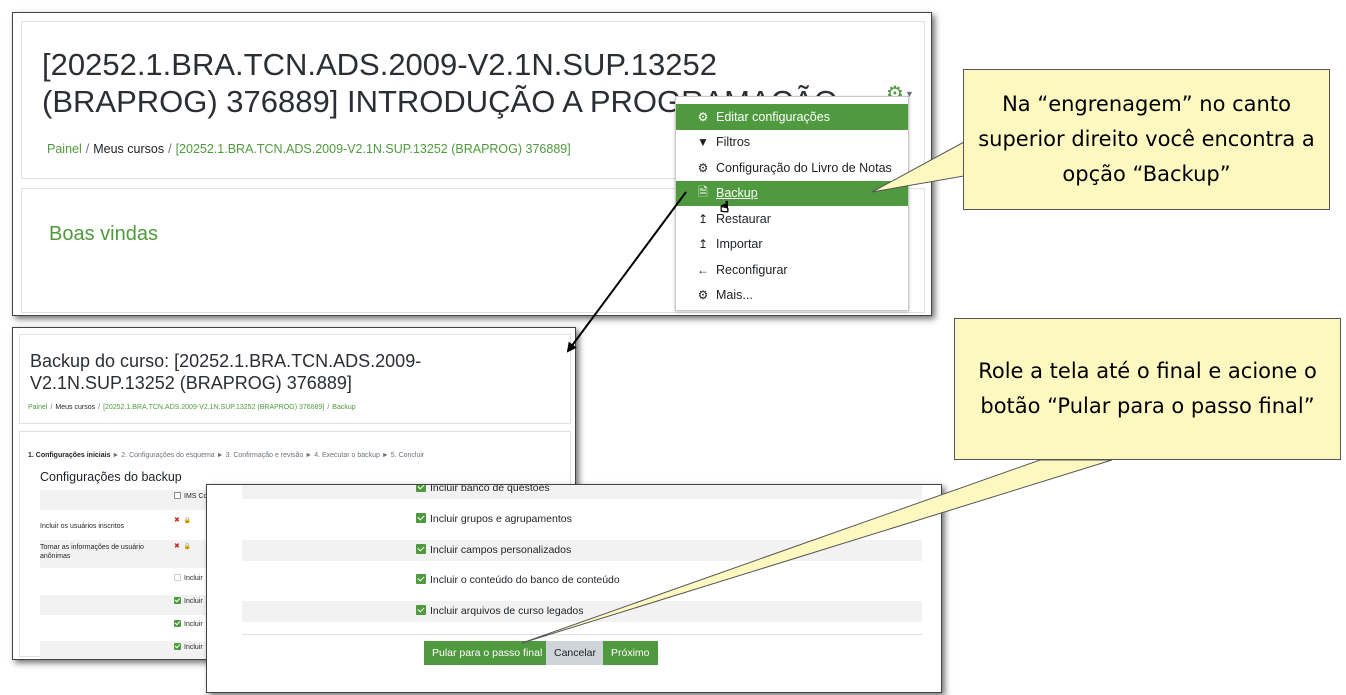 This screenshot has height=695, width=1346. I want to click on arrow-pointer, so click(626, 272).